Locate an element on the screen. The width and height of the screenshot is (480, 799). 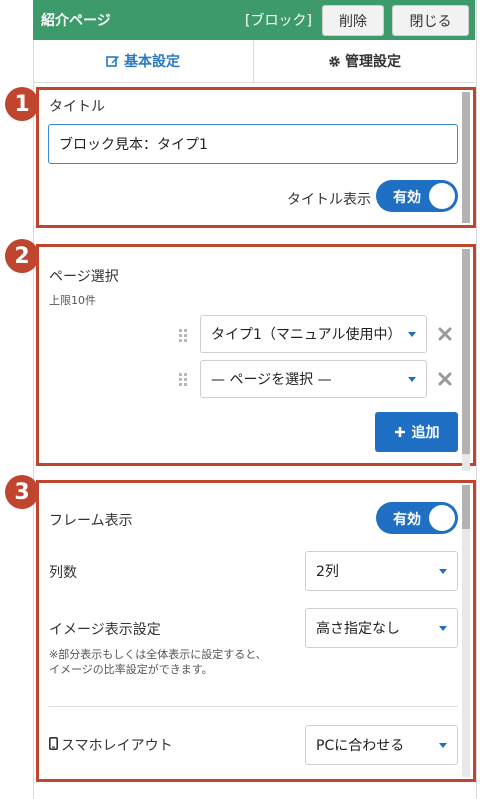
frame-display-label: フレーム表示 is located at coordinates (91, 521).